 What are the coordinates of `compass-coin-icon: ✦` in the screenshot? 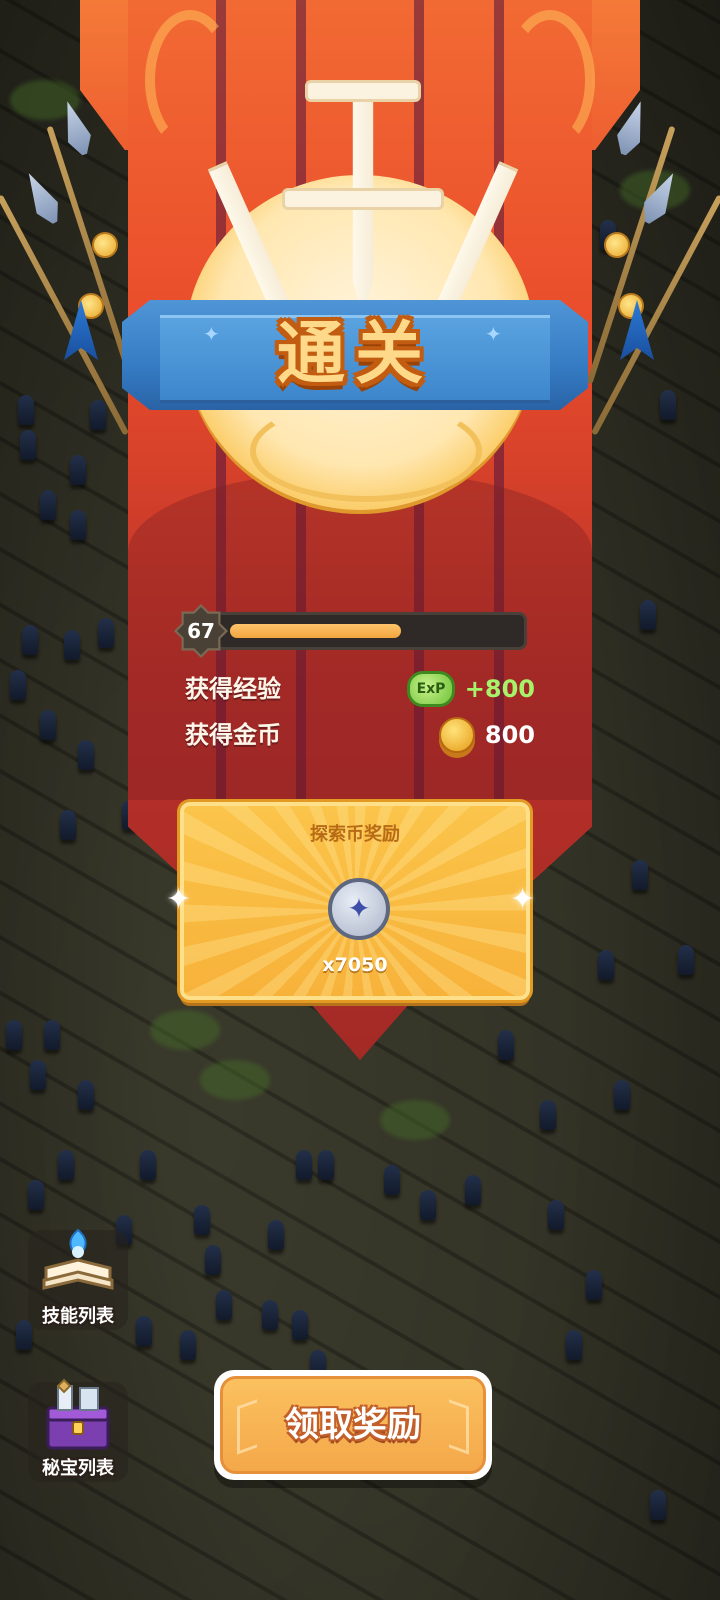 It's located at (359, 909).